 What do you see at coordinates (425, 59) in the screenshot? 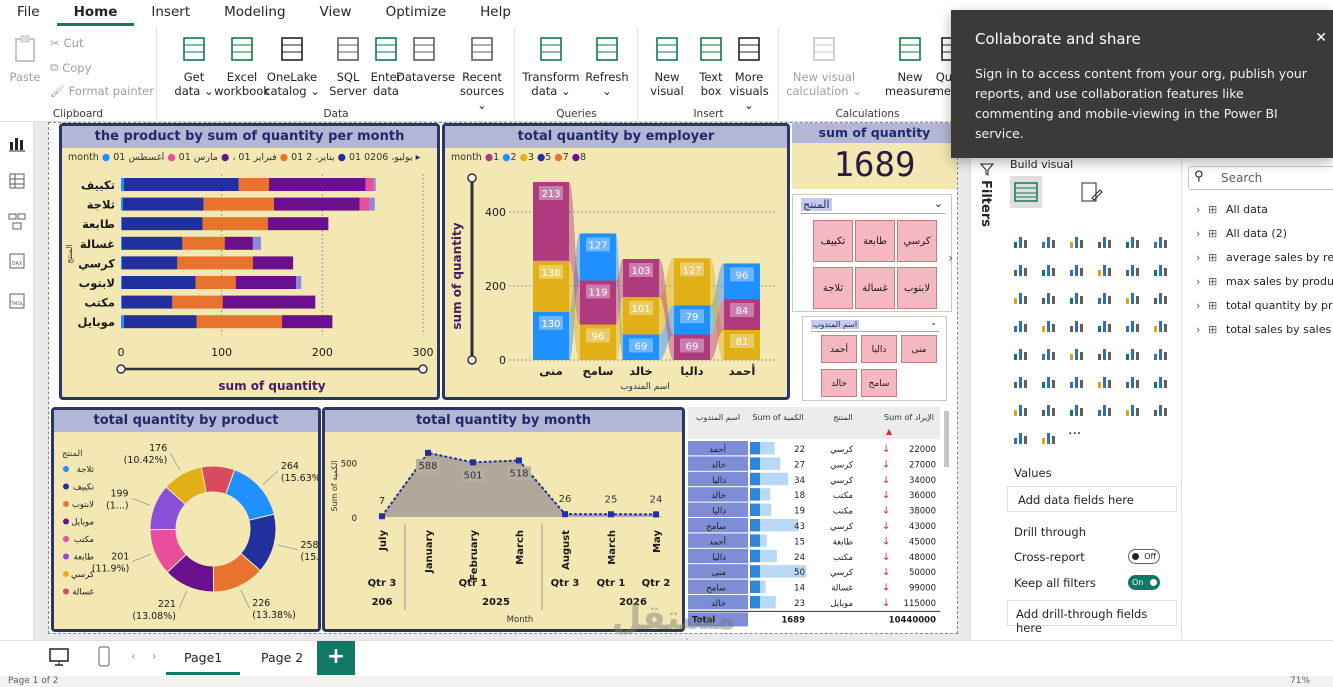
I see `data-buttons-btn-5: Dataverse` at bounding box center [425, 59].